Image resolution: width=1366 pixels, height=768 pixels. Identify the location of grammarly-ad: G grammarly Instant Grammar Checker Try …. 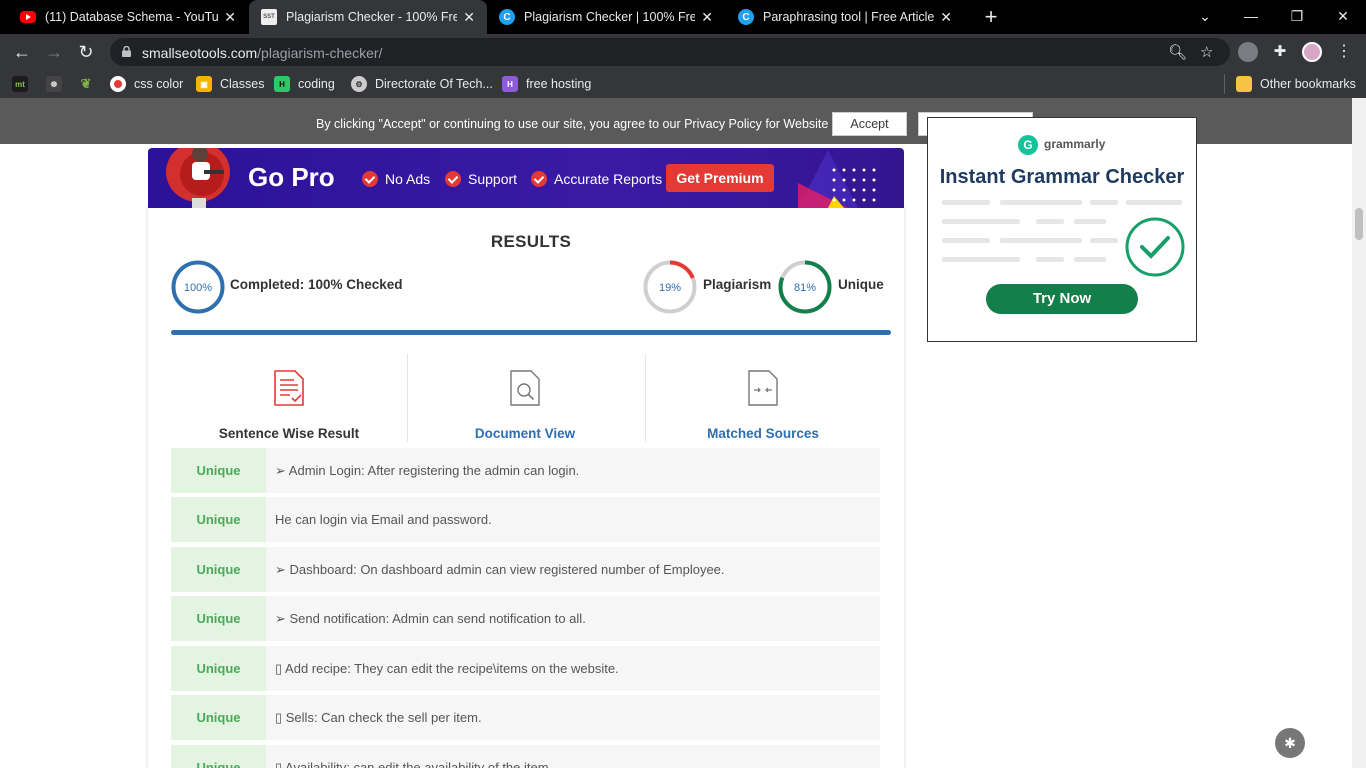
(1062, 229).